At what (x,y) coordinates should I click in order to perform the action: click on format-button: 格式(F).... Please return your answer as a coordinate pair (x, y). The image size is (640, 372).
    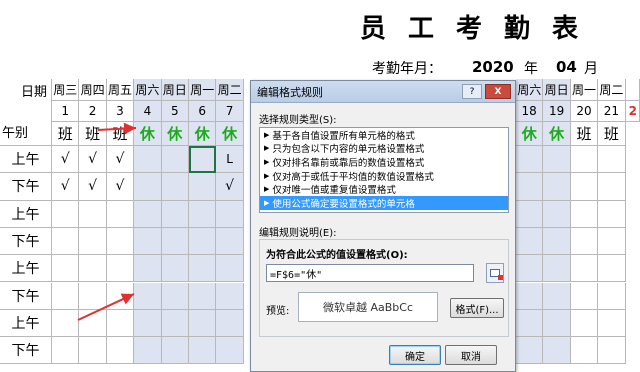
    Looking at the image, I should click on (477, 308).